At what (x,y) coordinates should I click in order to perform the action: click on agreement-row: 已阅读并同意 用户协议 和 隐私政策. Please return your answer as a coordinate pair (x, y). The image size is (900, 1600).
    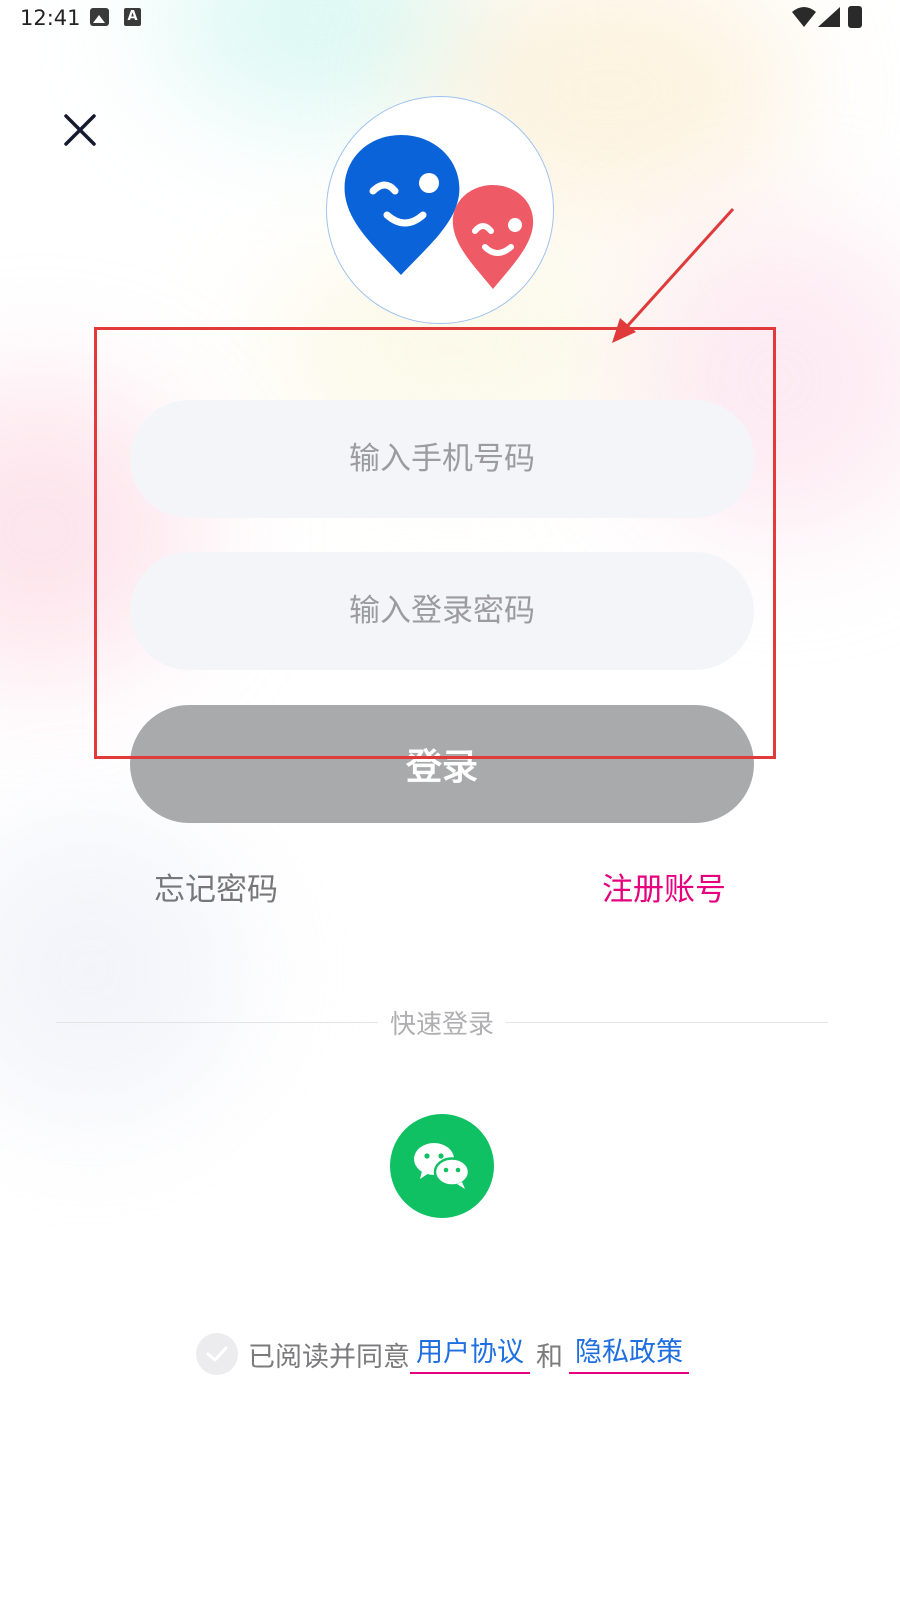
    Looking at the image, I should click on (442, 1354).